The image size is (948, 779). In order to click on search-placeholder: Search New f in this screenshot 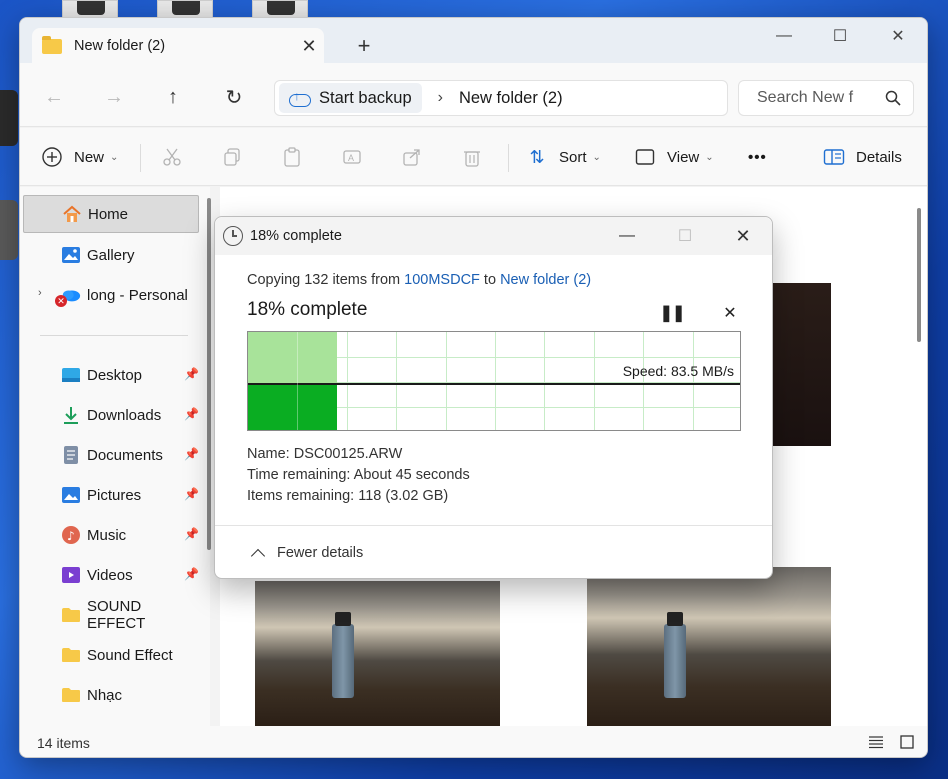, I will do `click(805, 97)`.